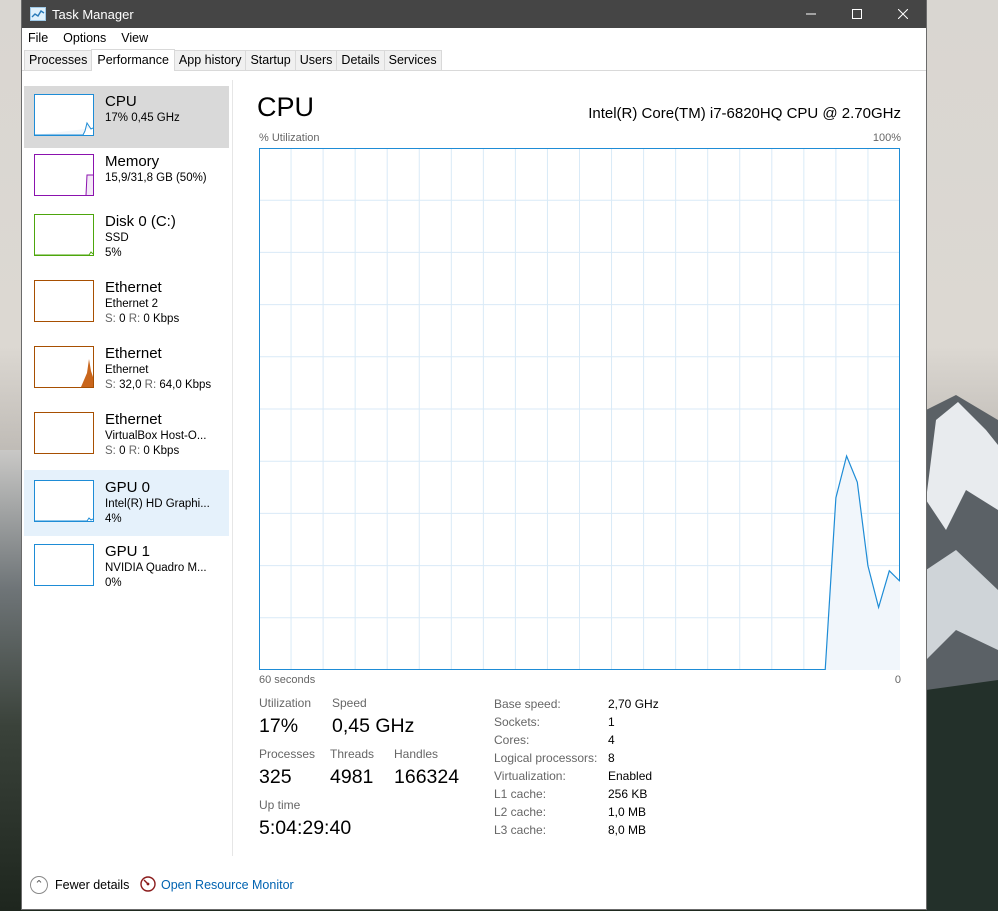  Describe the element at coordinates (113, 253) in the screenshot. I see `sidebar-item-sub2: 5%` at that location.